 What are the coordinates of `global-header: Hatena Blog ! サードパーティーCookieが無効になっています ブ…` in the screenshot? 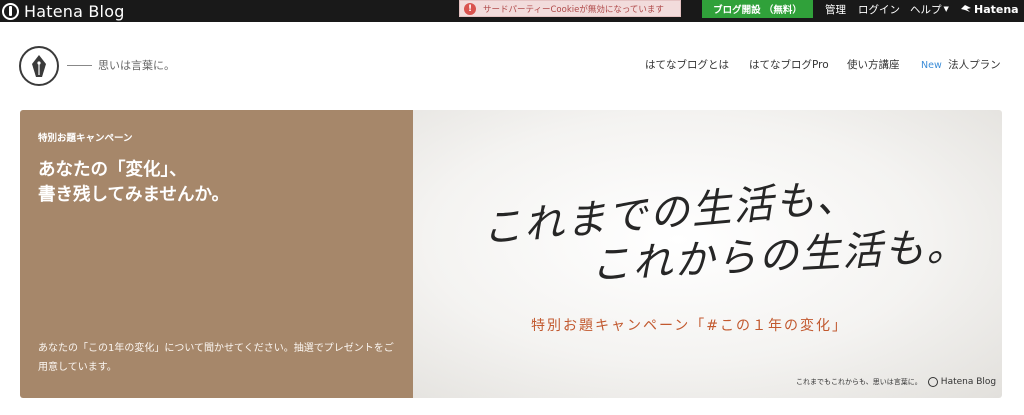 It's located at (512, 11).